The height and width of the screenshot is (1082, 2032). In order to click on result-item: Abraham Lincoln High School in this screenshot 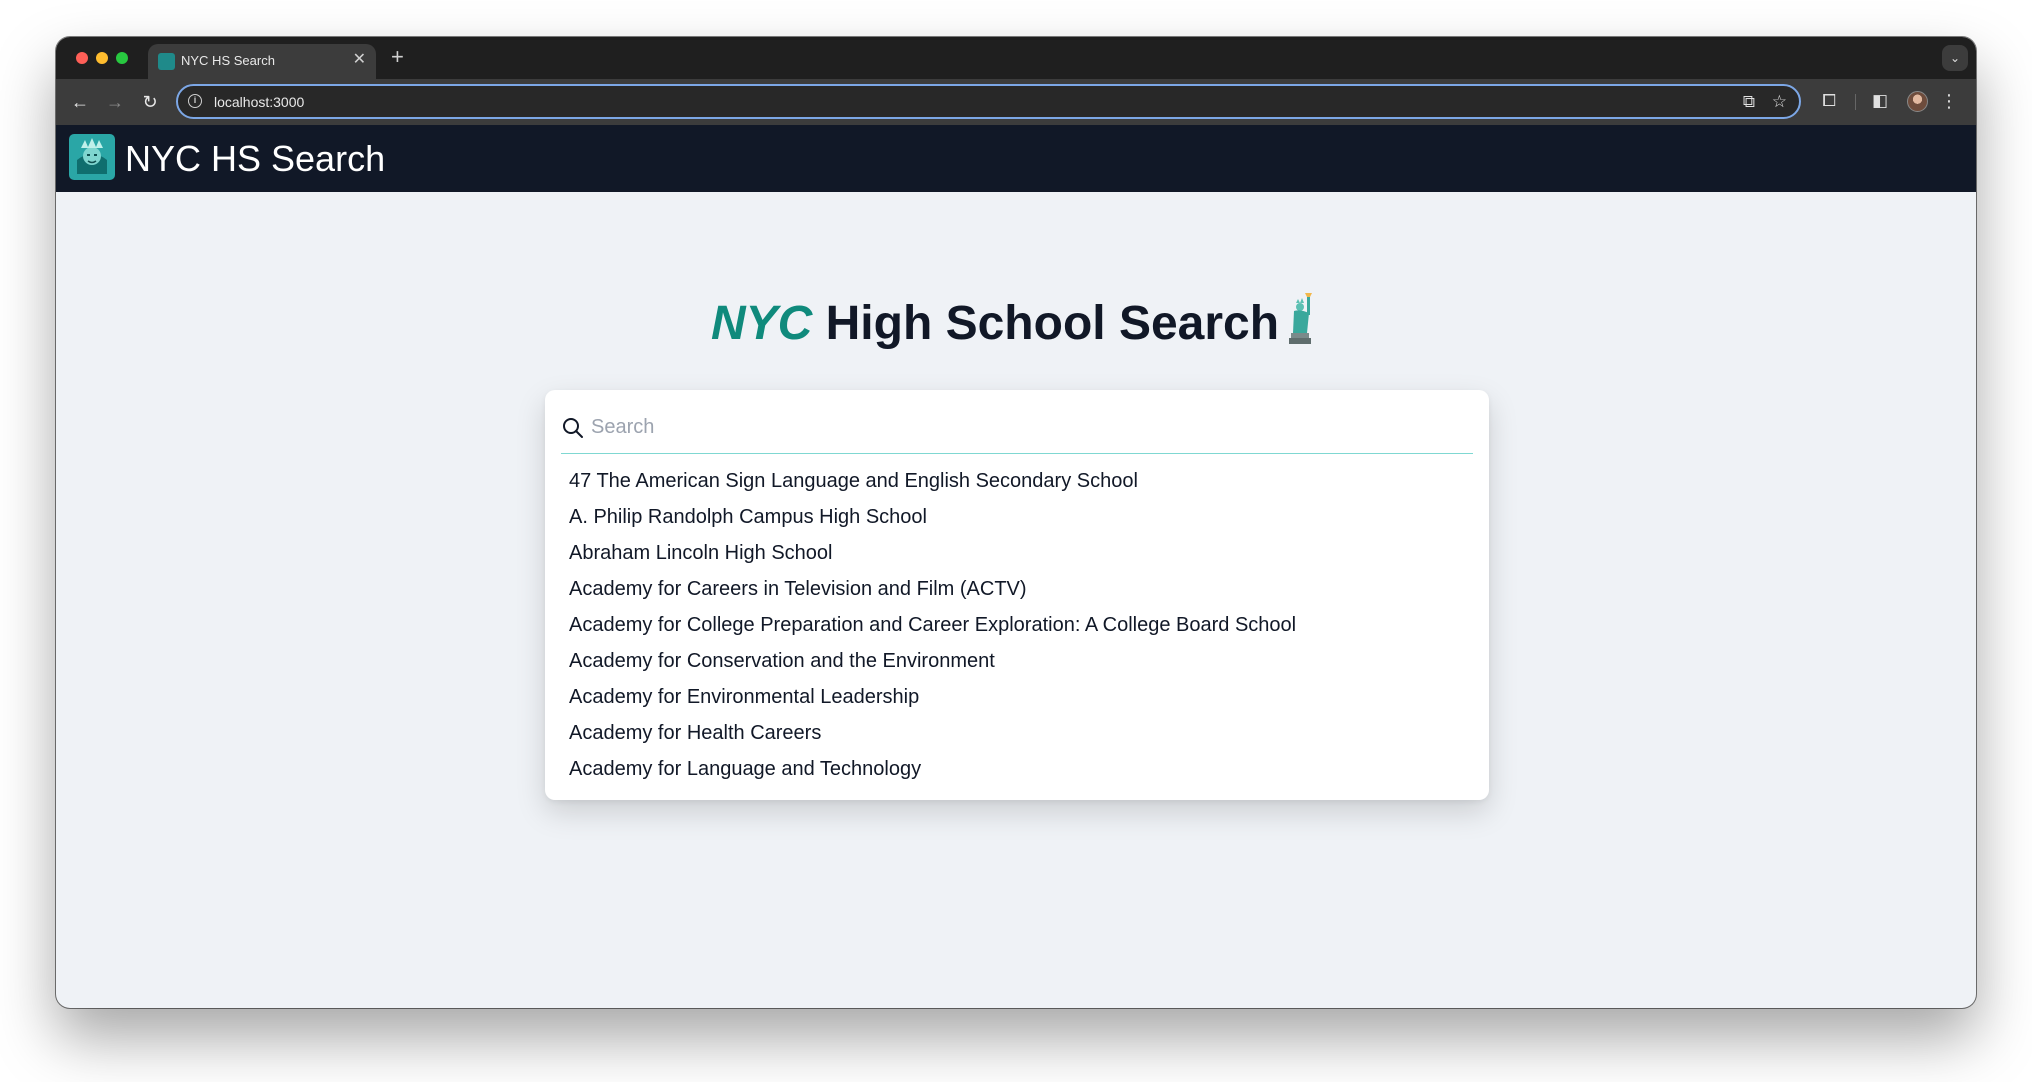, I will do `click(1019, 553)`.